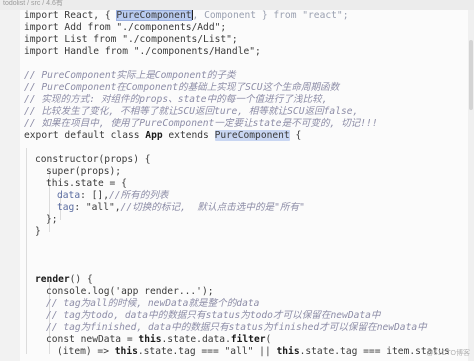  Describe the element at coordinates (66, 207) in the screenshot. I see `property-token: tag` at that location.